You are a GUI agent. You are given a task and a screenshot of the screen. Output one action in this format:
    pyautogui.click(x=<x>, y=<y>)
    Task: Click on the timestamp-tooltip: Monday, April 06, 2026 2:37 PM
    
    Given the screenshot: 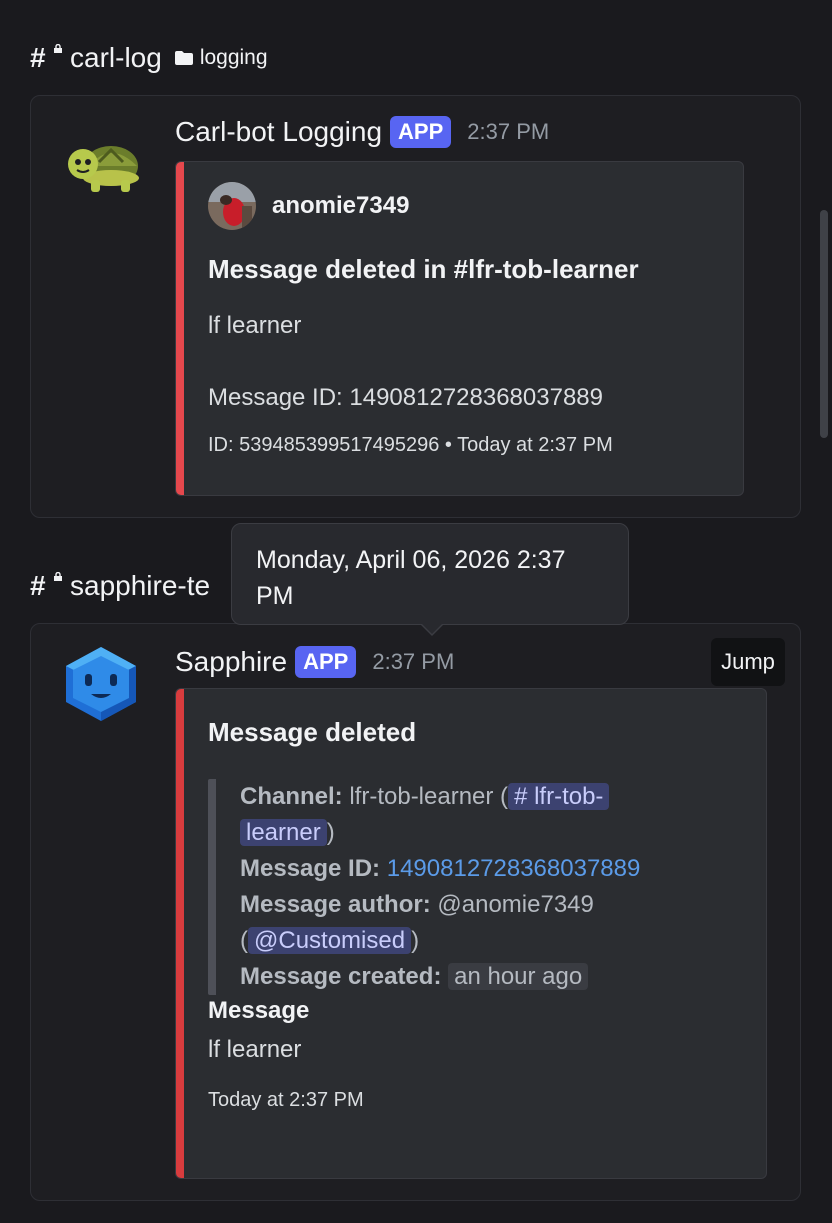 What is the action you would take?
    pyautogui.click(x=430, y=579)
    